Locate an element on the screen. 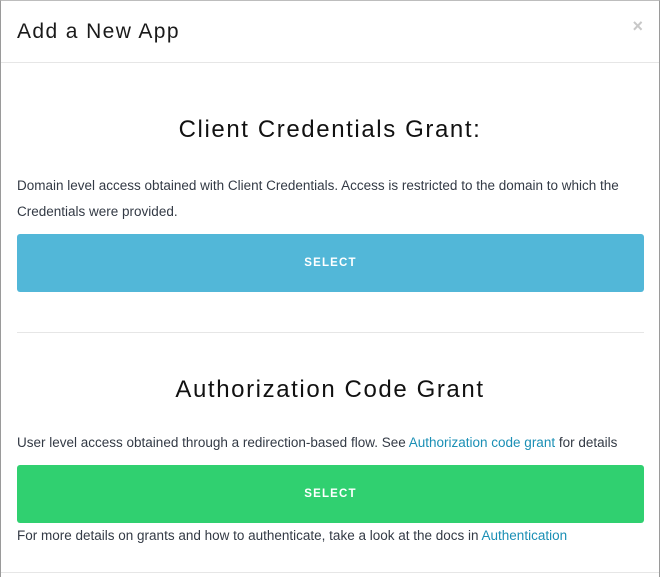 The image size is (660, 577). modal-header: Add a New App × is located at coordinates (330, 32).